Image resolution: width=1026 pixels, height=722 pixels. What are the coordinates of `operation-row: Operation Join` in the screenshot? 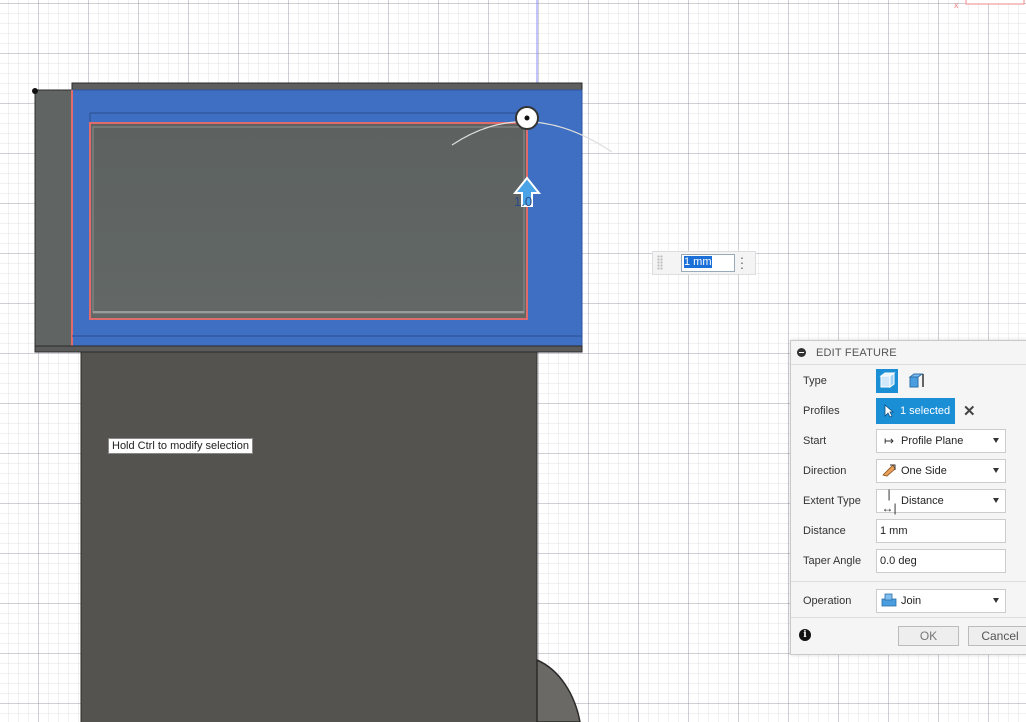 It's located at (908, 601).